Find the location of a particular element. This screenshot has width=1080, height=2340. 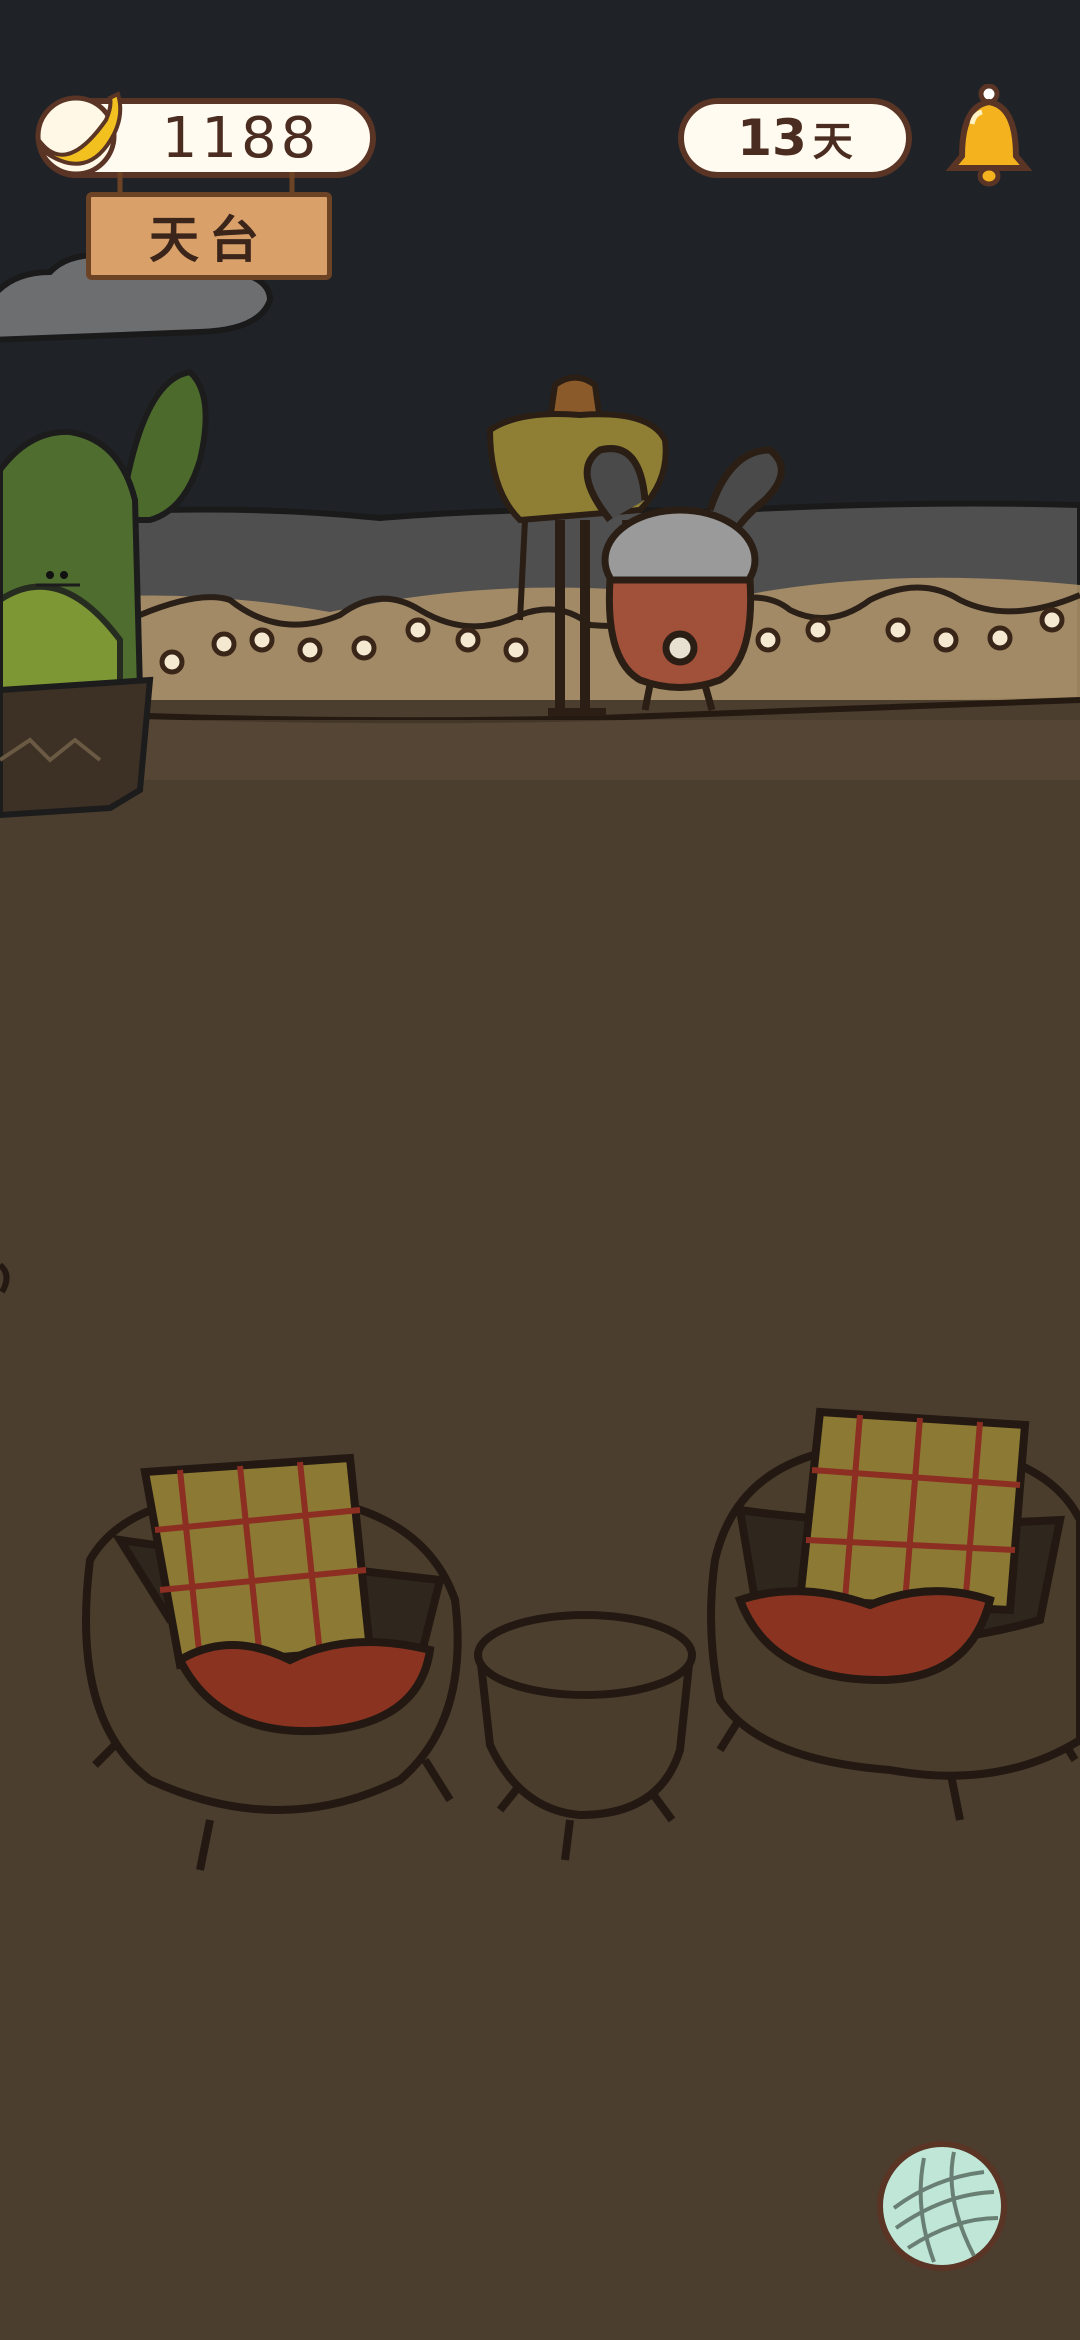

days-unit: 天 is located at coordinates (832, 142).